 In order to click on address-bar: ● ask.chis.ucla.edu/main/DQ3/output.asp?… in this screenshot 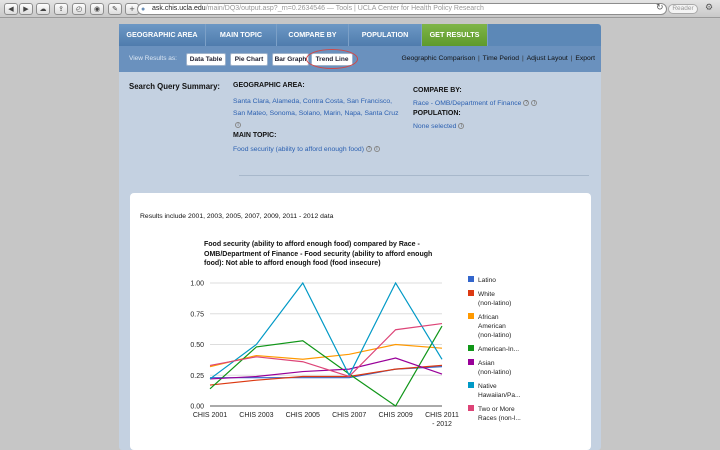, I will do `click(402, 9)`.